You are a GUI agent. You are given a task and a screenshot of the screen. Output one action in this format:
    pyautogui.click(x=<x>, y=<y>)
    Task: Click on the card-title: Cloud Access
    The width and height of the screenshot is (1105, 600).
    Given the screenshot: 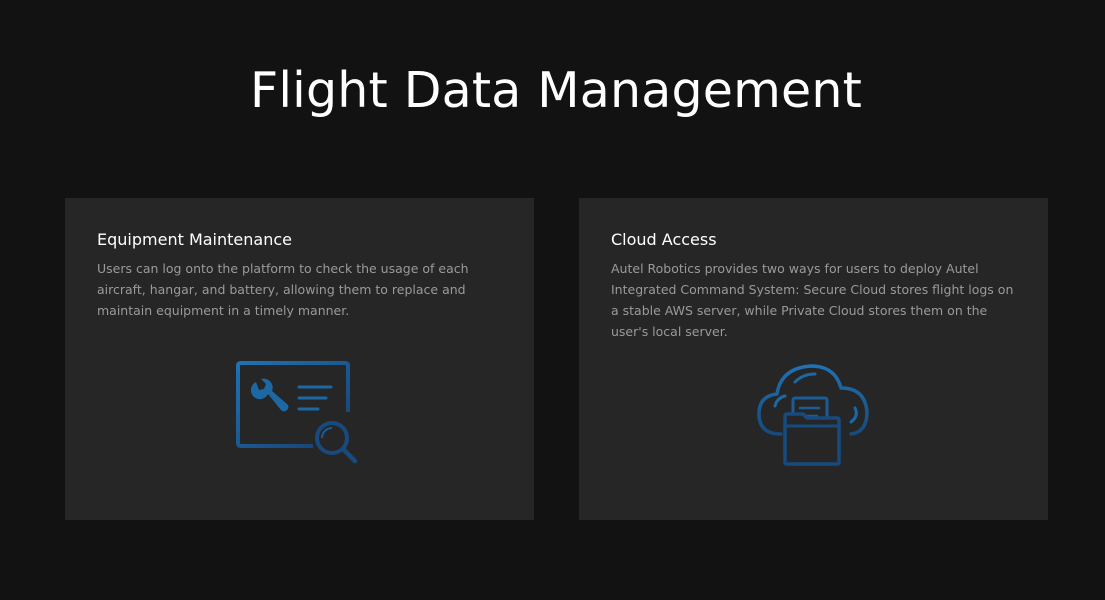 What is the action you would take?
    pyautogui.click(x=664, y=239)
    